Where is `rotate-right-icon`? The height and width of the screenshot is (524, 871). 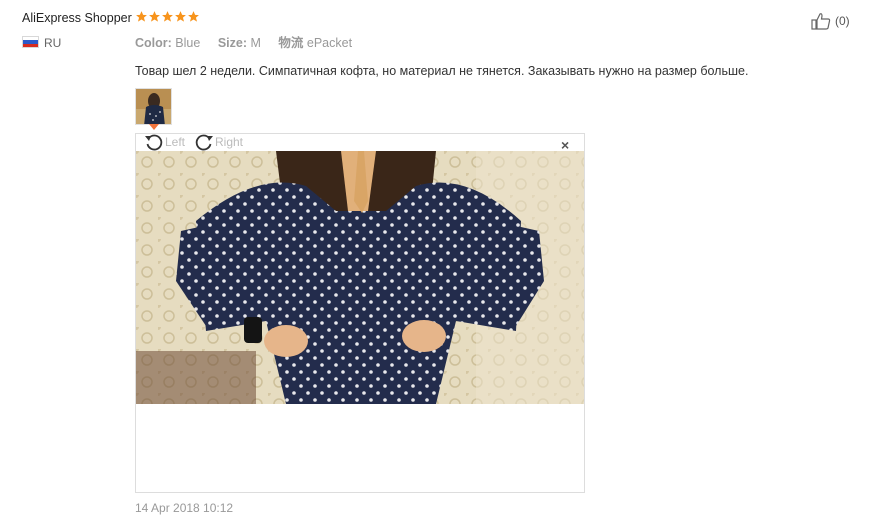 rotate-right-icon is located at coordinates (204, 142).